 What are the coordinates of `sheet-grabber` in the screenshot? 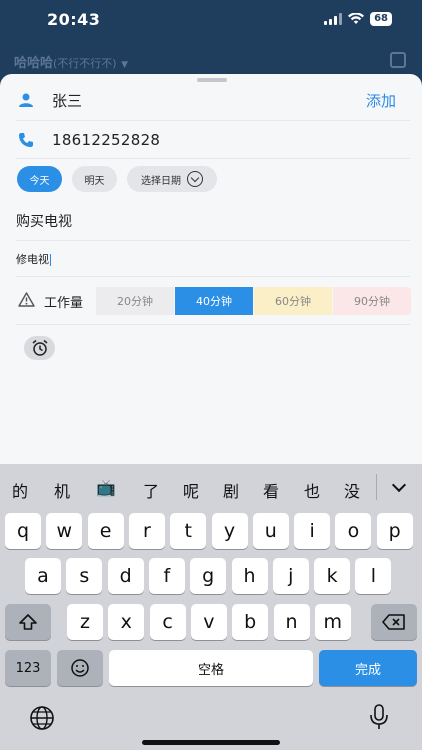 It's located at (212, 80).